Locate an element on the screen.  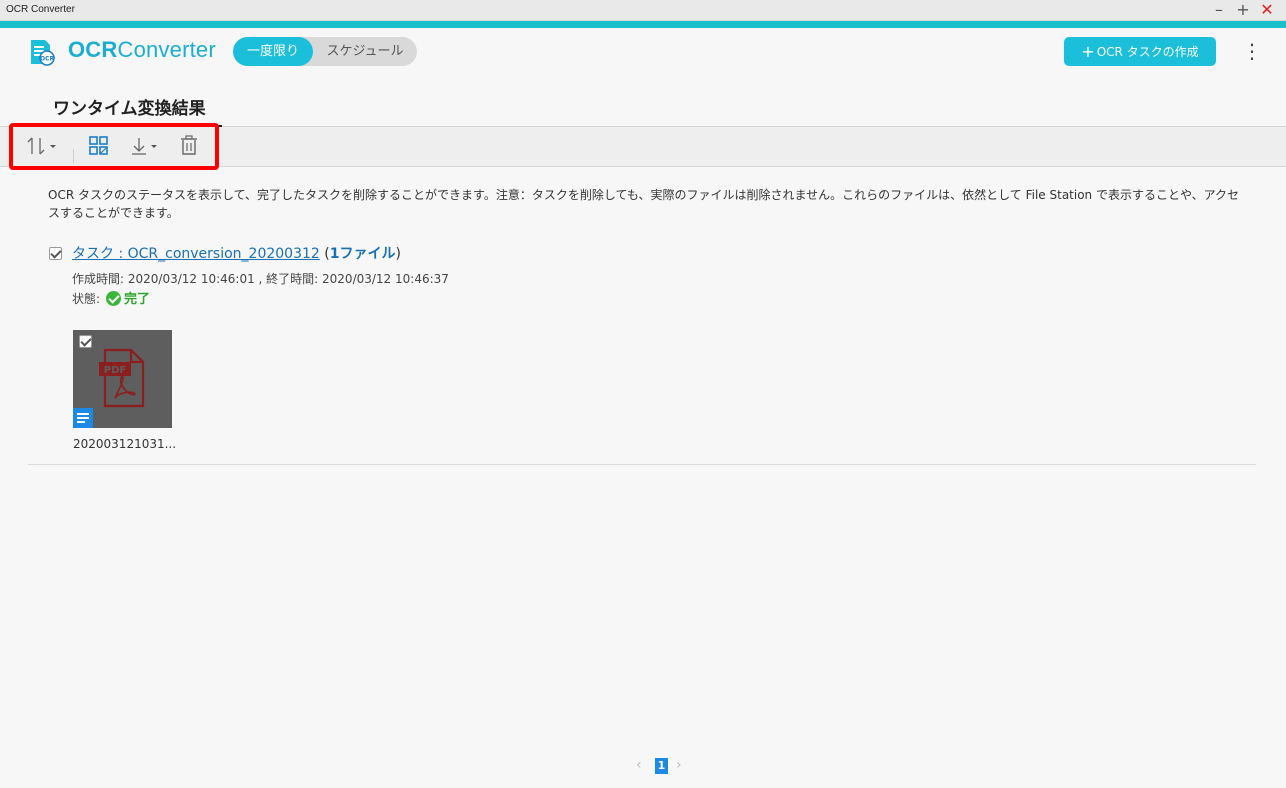
app-brand: OCRConverter is located at coordinates (142, 49).